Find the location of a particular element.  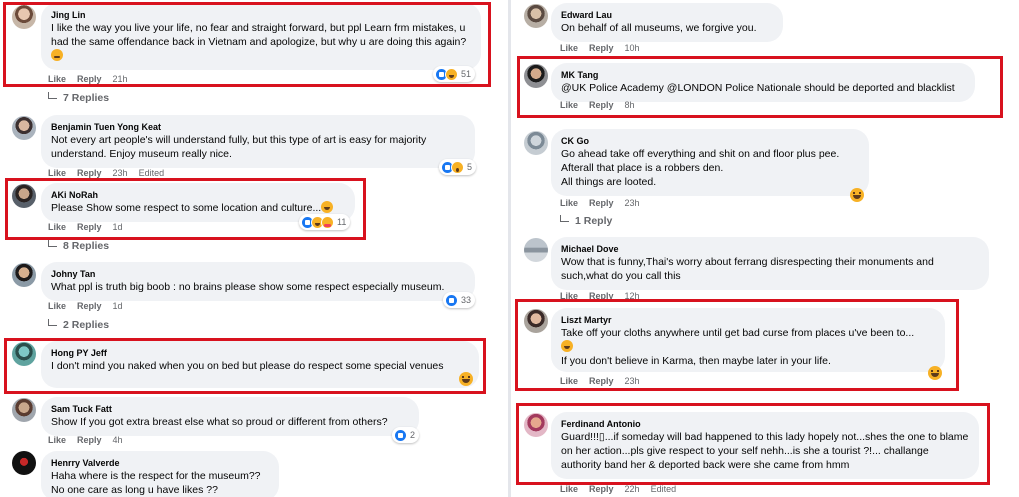

comment-actions: Like Reply 10h is located at coordinates (605, 48).